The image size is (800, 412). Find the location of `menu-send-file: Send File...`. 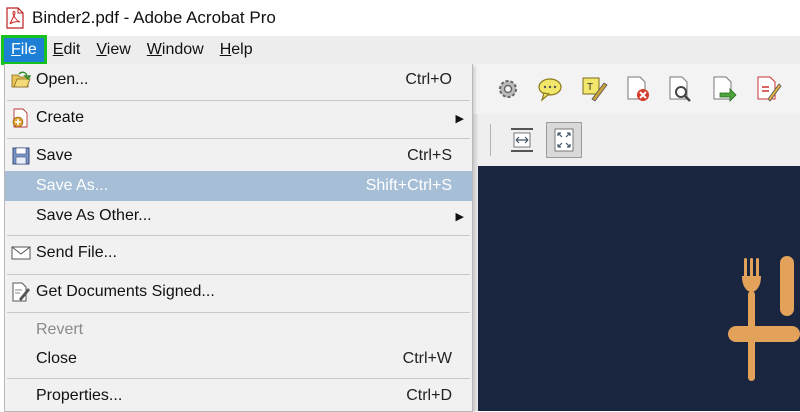

menu-send-file: Send File... is located at coordinates (238, 253).